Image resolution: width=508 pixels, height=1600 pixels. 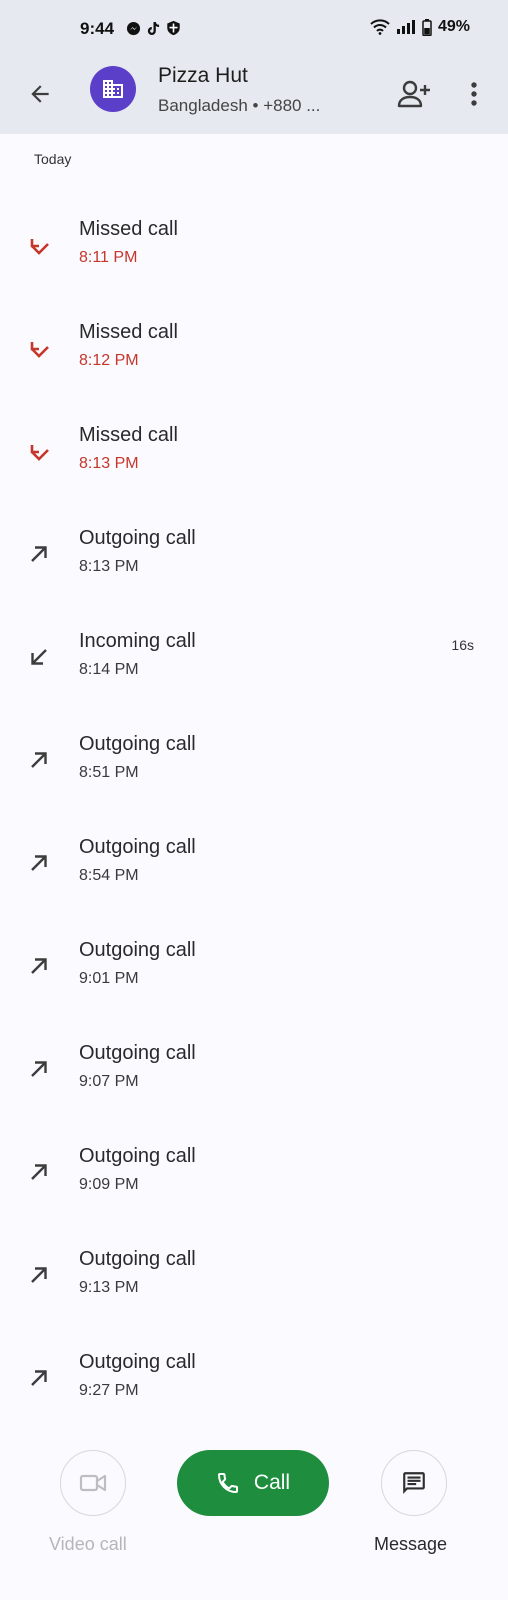 What do you see at coordinates (254, 251) in the screenshot?
I see `call-history-row: Missed call 8:11 PM` at bounding box center [254, 251].